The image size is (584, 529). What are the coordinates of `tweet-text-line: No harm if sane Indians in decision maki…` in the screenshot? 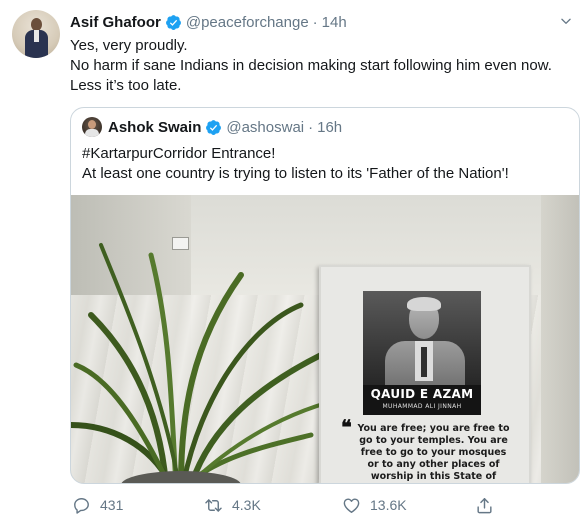 It's located at (311, 65).